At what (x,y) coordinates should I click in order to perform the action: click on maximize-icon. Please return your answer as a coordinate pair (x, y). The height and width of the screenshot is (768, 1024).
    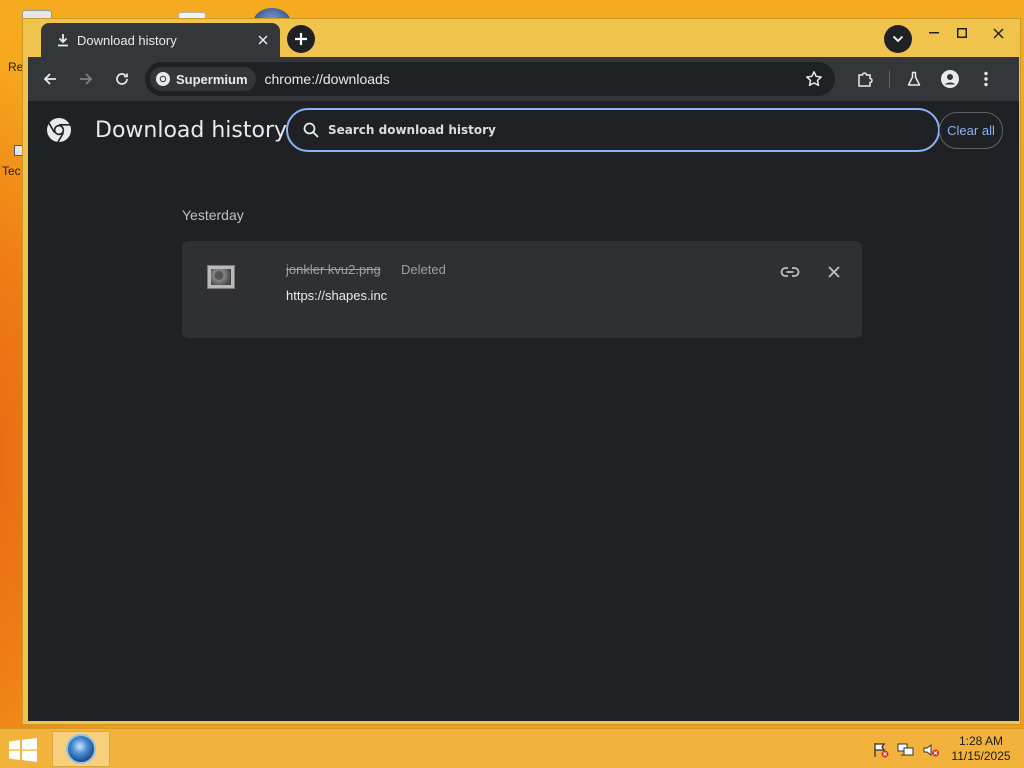
    Looking at the image, I should click on (962, 33).